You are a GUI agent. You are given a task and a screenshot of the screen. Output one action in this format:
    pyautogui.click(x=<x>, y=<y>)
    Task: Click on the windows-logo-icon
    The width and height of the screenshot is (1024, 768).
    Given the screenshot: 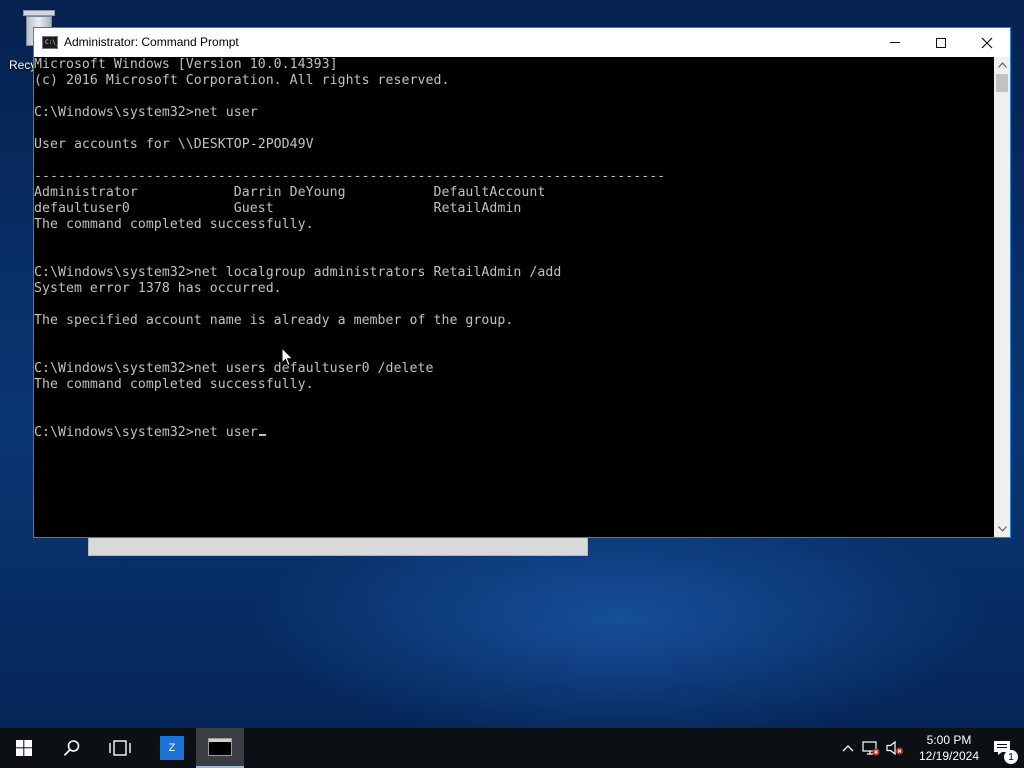 What is the action you would take?
    pyautogui.click(x=24, y=748)
    